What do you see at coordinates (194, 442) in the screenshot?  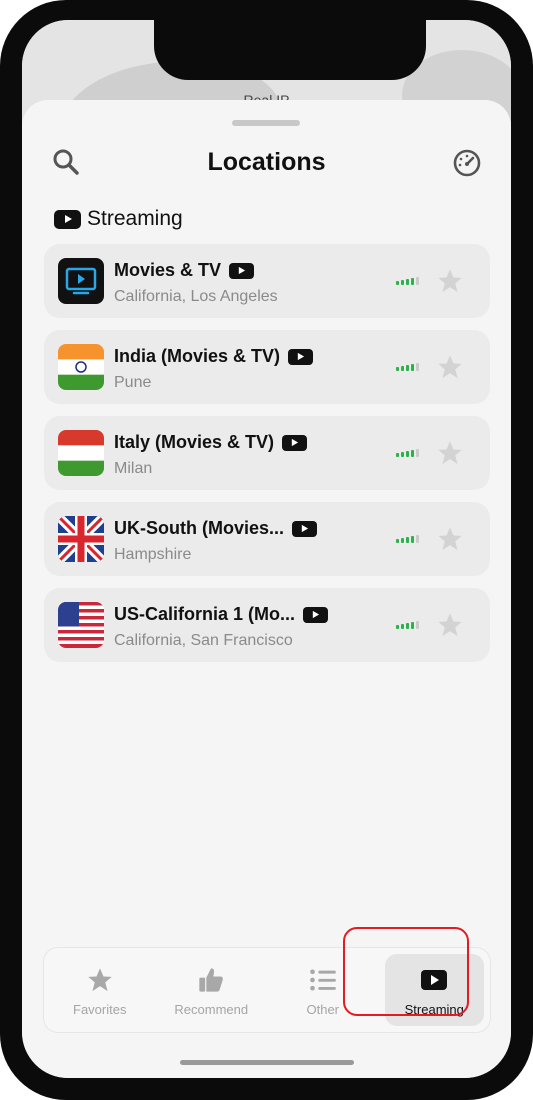 I see `location-name: Italy (Movies & TV)` at bounding box center [194, 442].